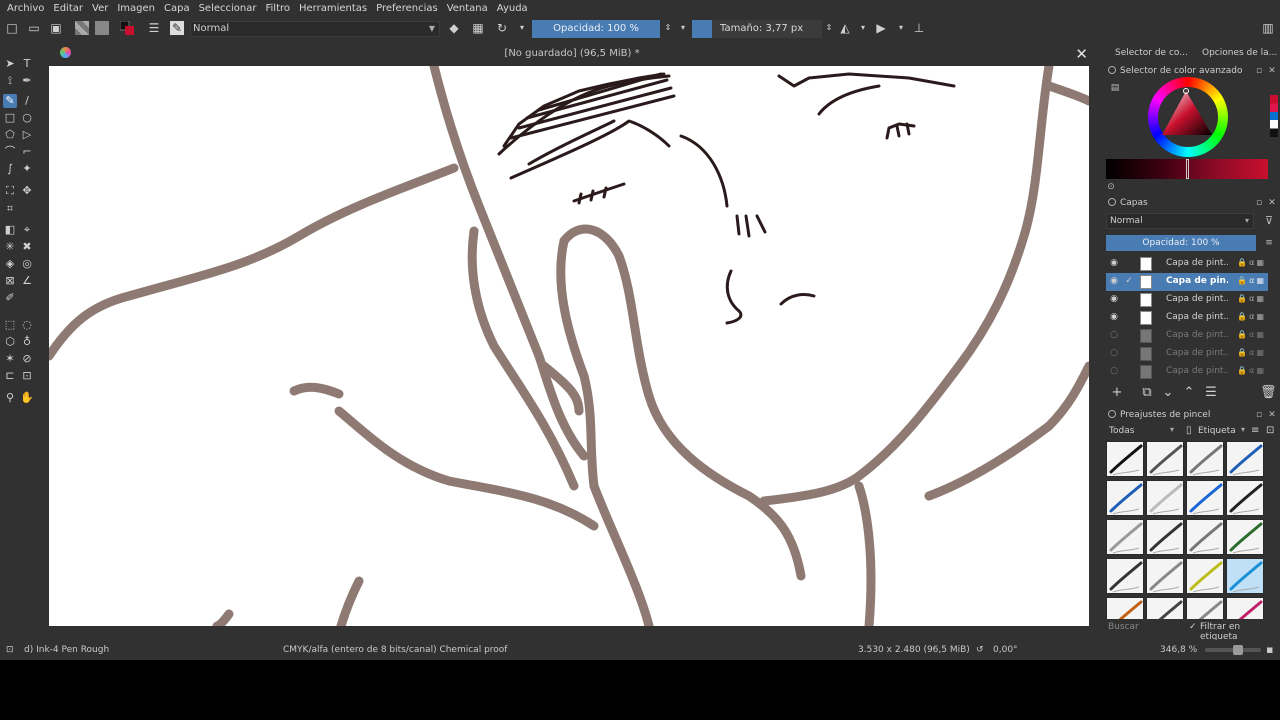 This screenshot has width=1280, height=720. What do you see at coordinates (27, 64) in the screenshot?
I see `text-tool-icon: T` at bounding box center [27, 64].